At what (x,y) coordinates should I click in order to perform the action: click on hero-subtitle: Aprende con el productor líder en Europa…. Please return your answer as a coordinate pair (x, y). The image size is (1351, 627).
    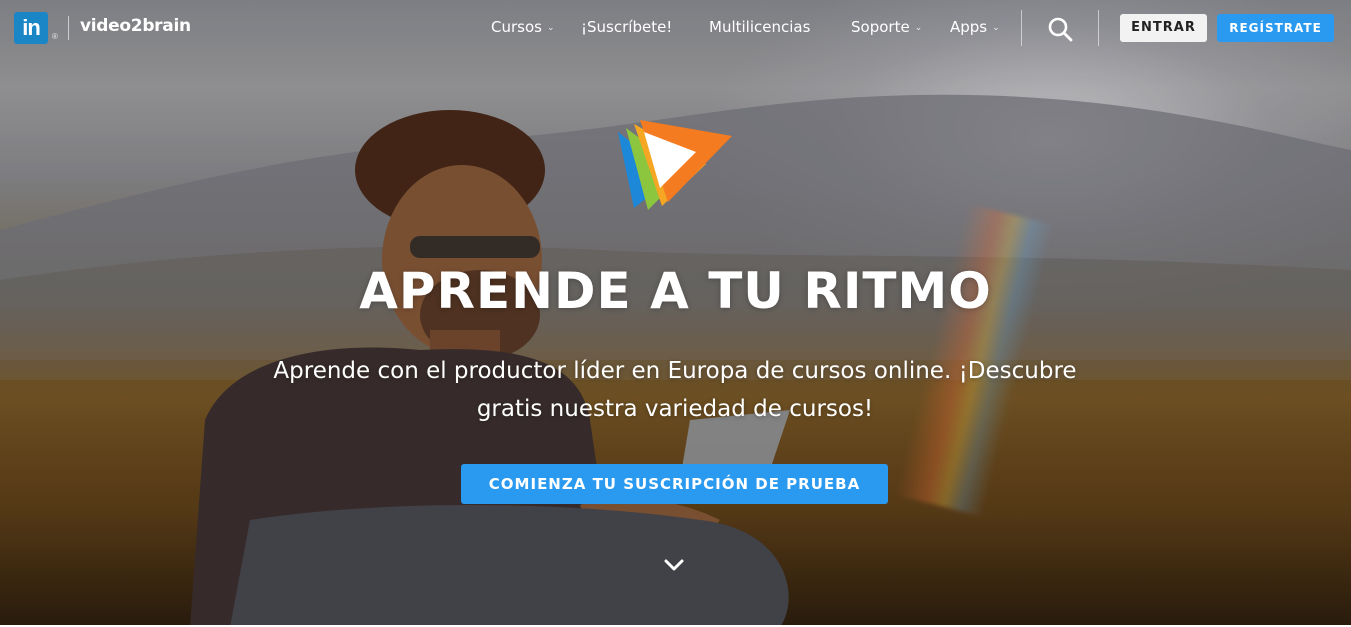
    Looking at the image, I should click on (675, 390).